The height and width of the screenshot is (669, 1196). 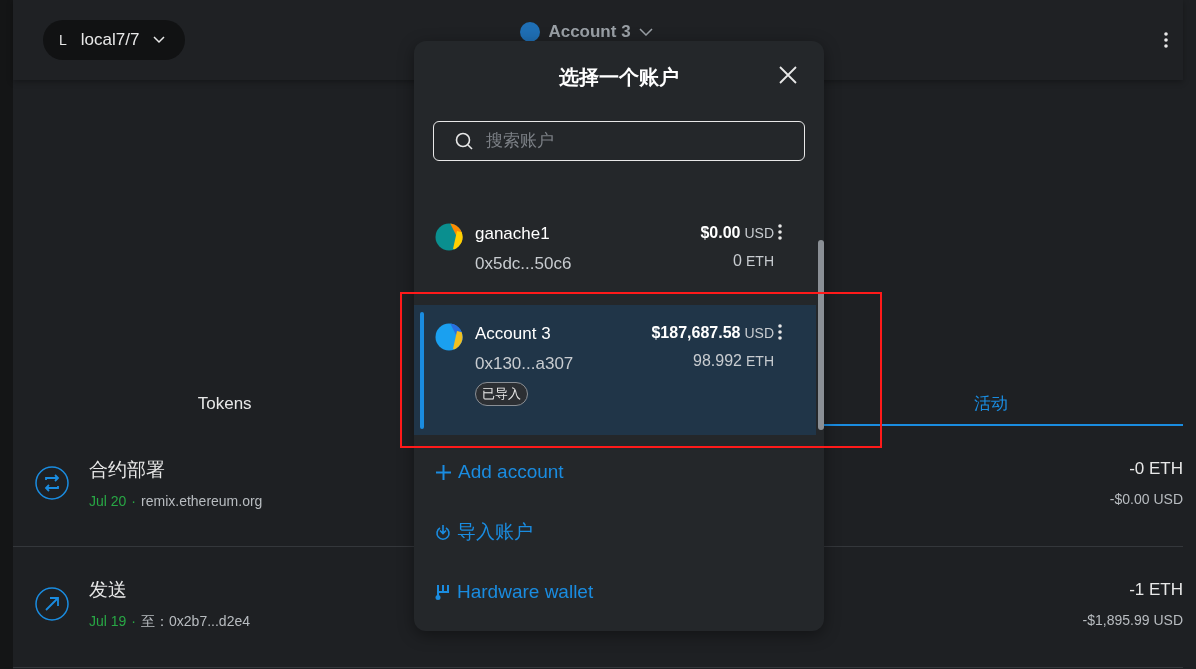 What do you see at coordinates (501, 394) in the screenshot?
I see `imported-tag: 已导入` at bounding box center [501, 394].